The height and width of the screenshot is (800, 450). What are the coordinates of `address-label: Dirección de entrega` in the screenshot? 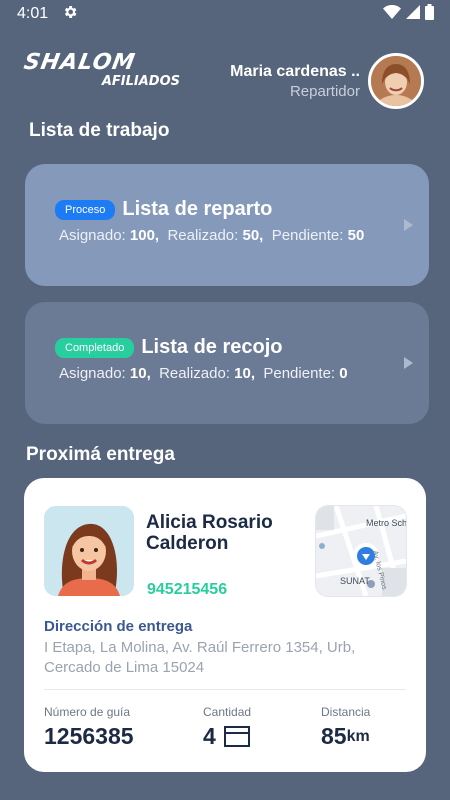 It's located at (118, 626).